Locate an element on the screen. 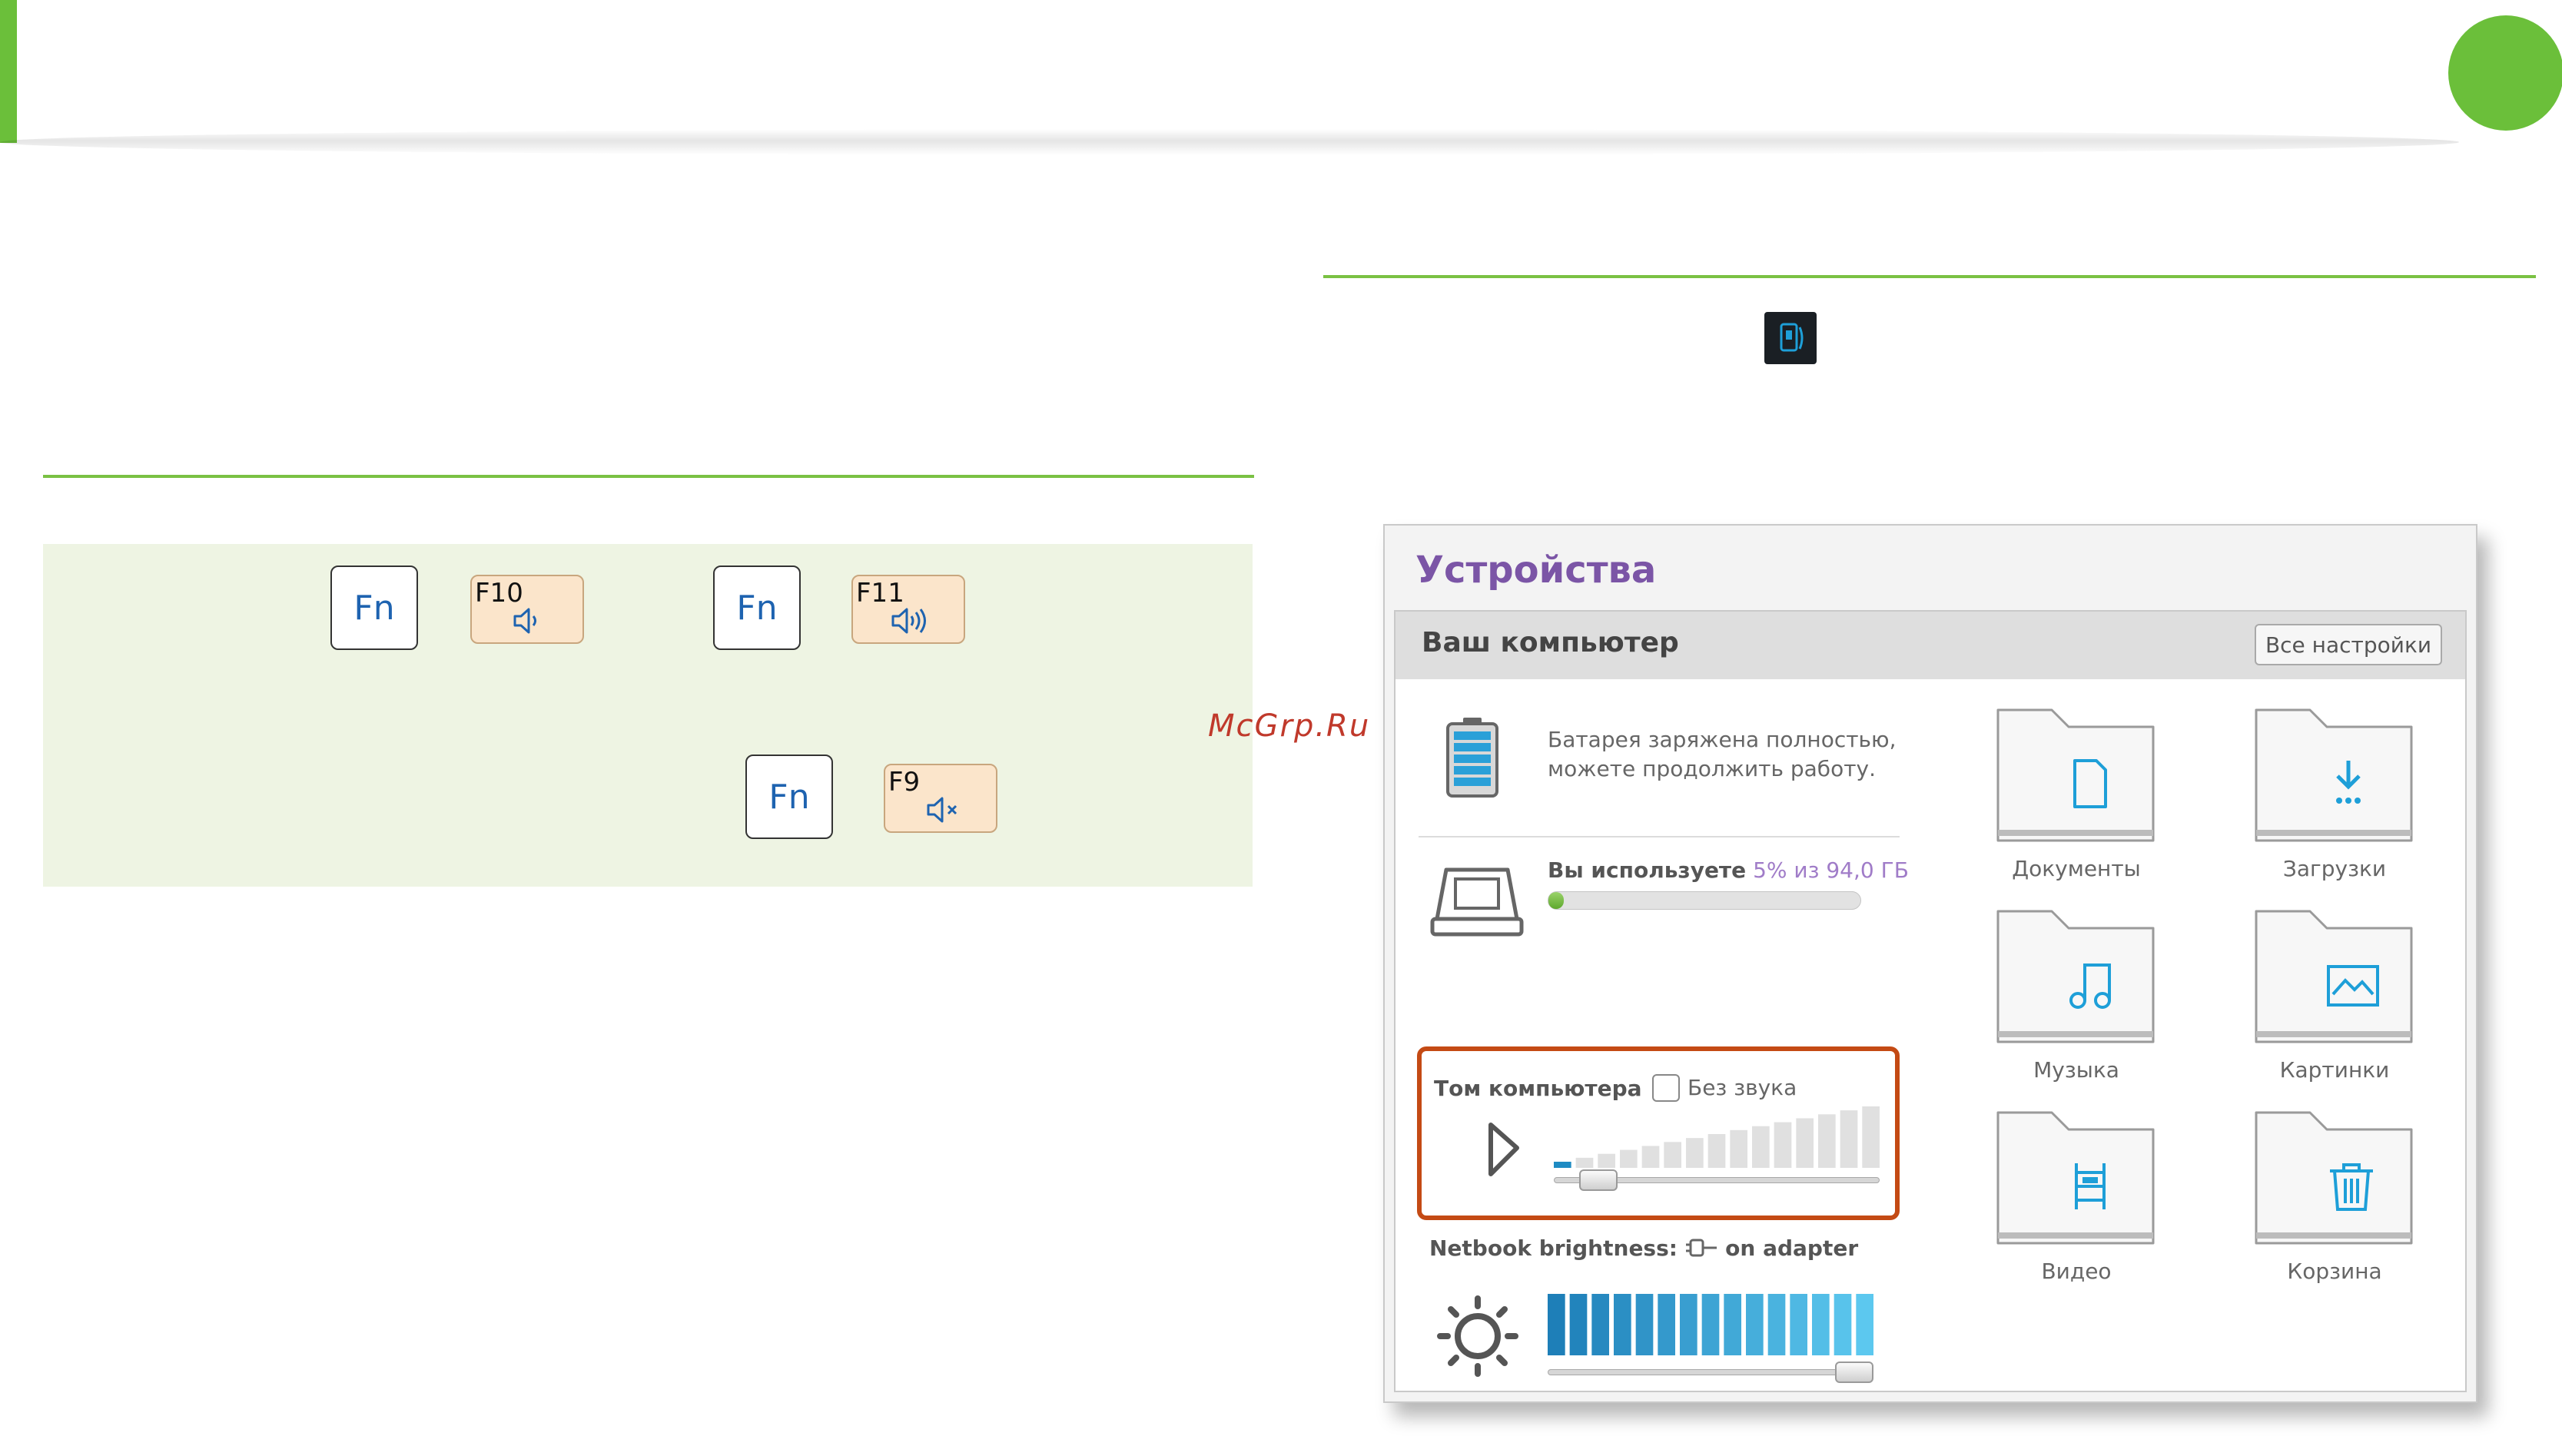 This screenshot has height=1456, width=2562. brightness-level-bars is located at coordinates (1710, 1325).